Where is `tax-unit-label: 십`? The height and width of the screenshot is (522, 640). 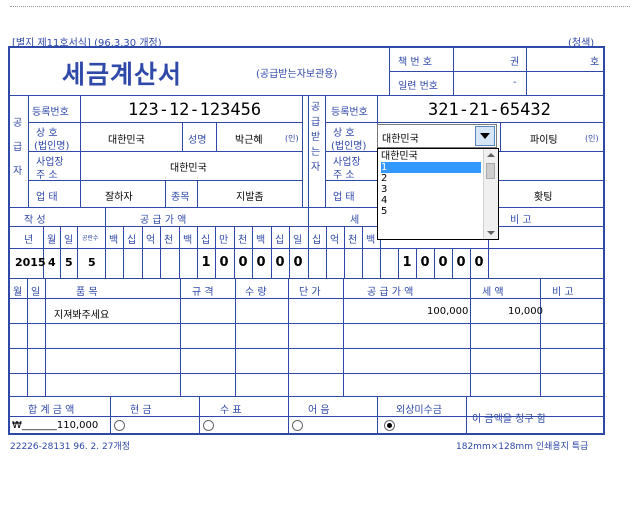 tax-unit-label: 십 is located at coordinates (317, 240).